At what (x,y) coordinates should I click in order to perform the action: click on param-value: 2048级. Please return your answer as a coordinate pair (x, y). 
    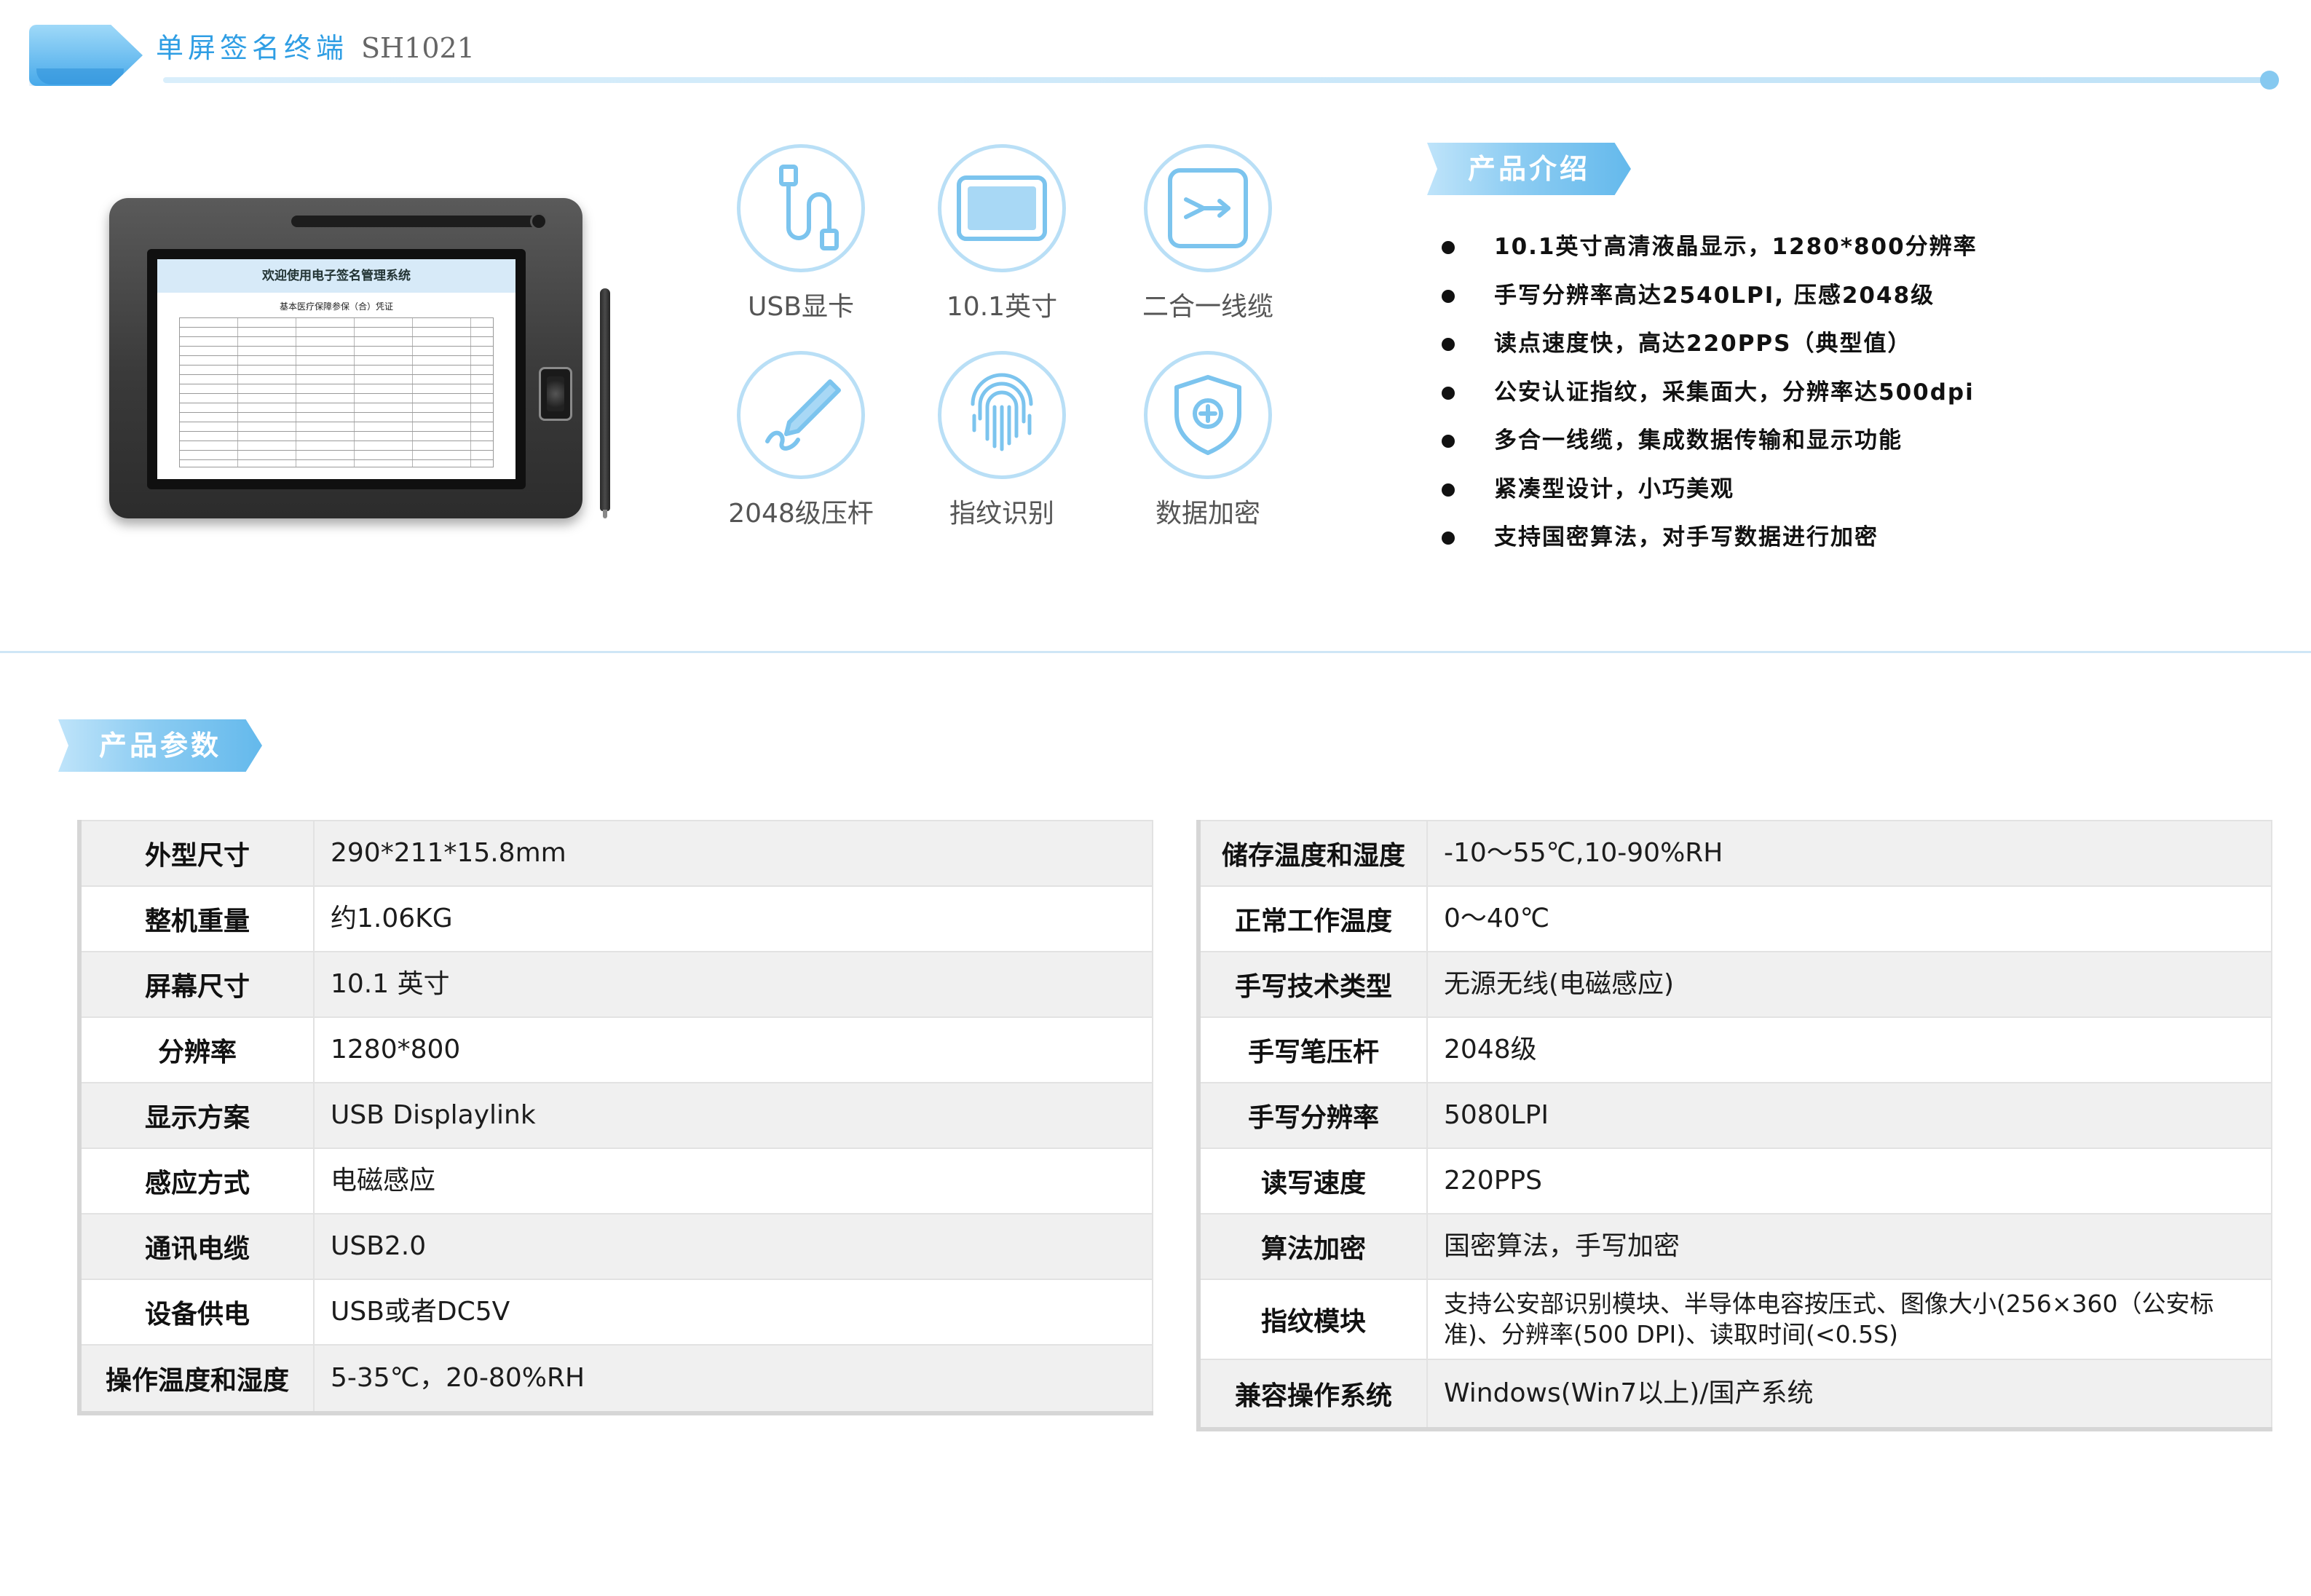
    Looking at the image, I should click on (1849, 1049).